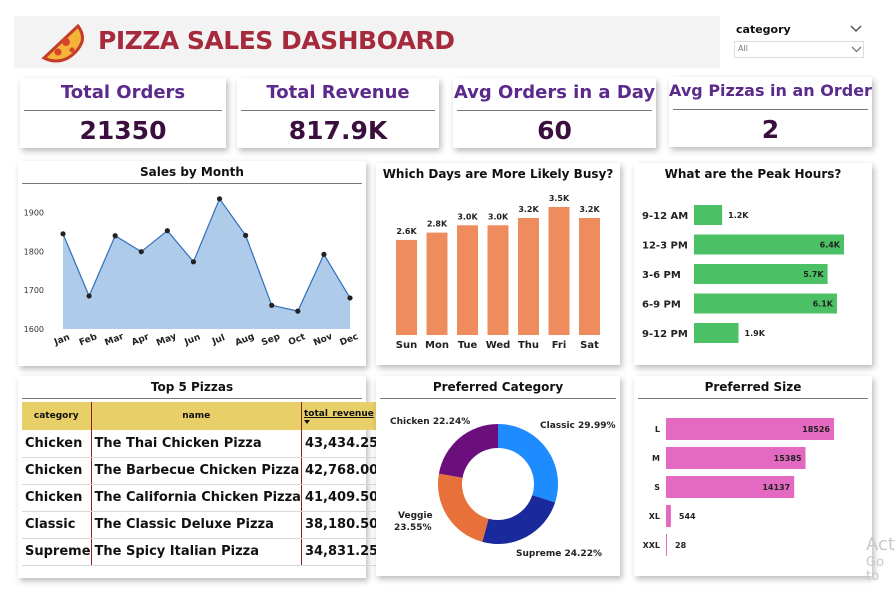  Describe the element at coordinates (578, 426) in the screenshot. I see `slice-label: Classic 29.99%` at that location.